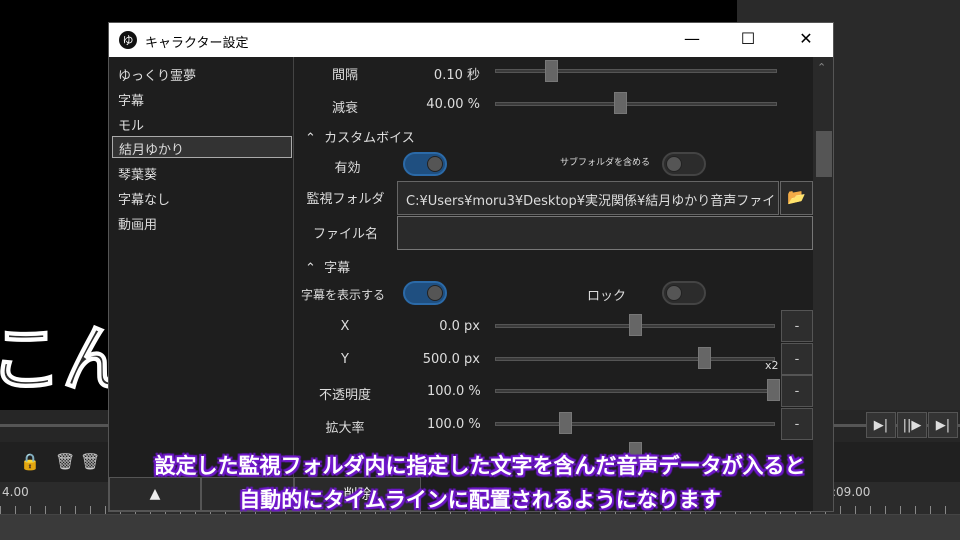 This screenshot has height=540, width=960. What do you see at coordinates (620, 103) in the screenshot?
I see `decay-slider-handle` at bounding box center [620, 103].